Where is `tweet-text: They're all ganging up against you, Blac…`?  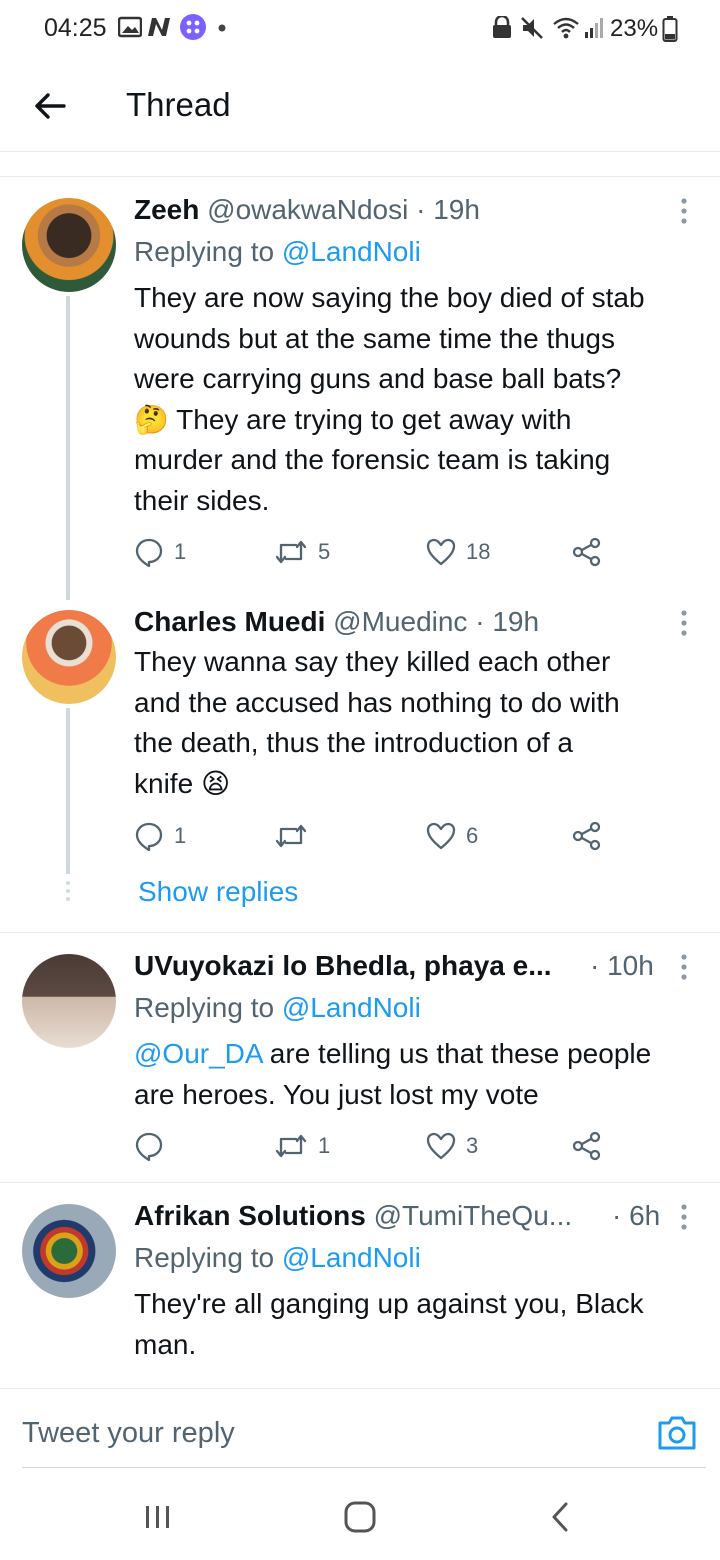 tweet-text: They're all ganging up against you, Blac… is located at coordinates (419, 1324).